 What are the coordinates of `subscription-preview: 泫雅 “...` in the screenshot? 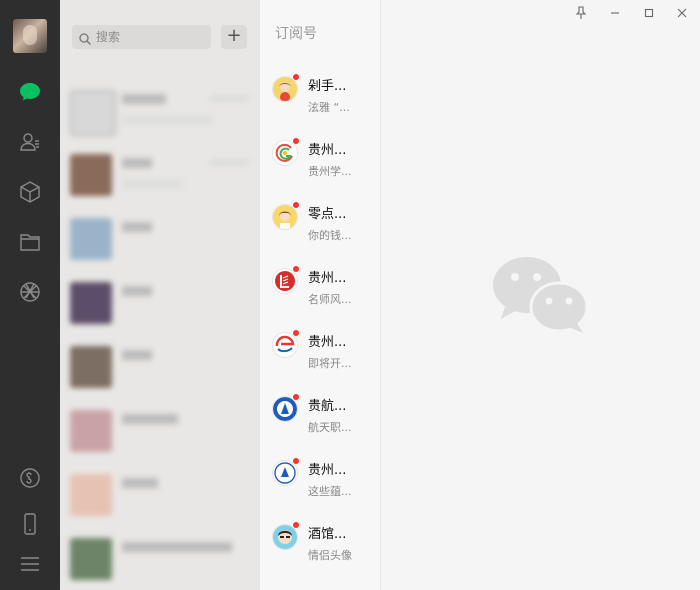 It's located at (329, 107).